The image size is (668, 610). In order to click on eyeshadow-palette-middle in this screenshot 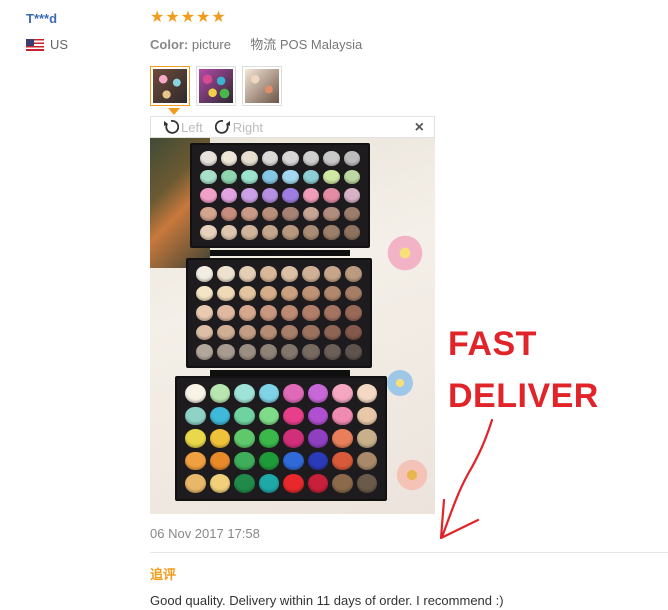, I will do `click(279, 313)`.